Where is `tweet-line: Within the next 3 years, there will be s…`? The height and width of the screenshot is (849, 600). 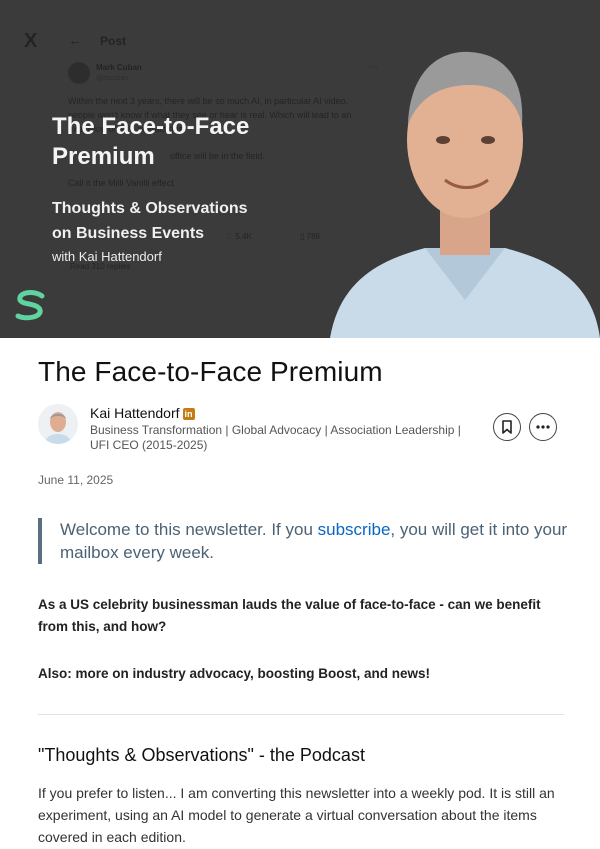
tweet-line: Within the next 3 years, there will be s… is located at coordinates (208, 101).